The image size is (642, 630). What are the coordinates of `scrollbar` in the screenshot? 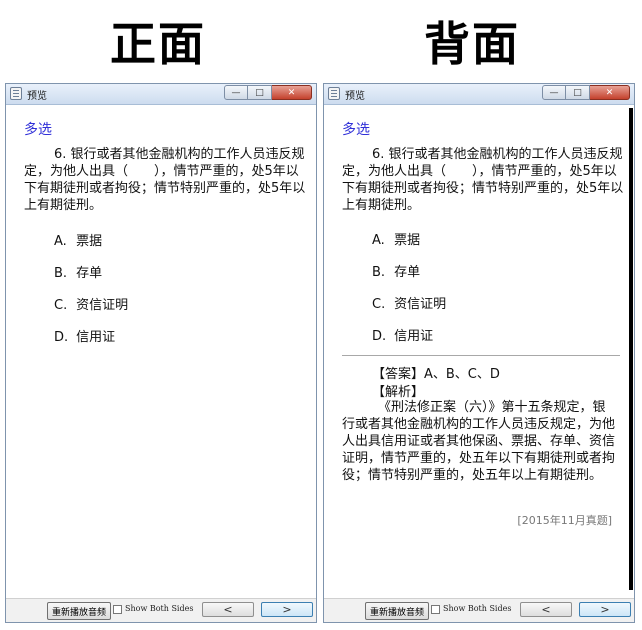 It's located at (631, 349).